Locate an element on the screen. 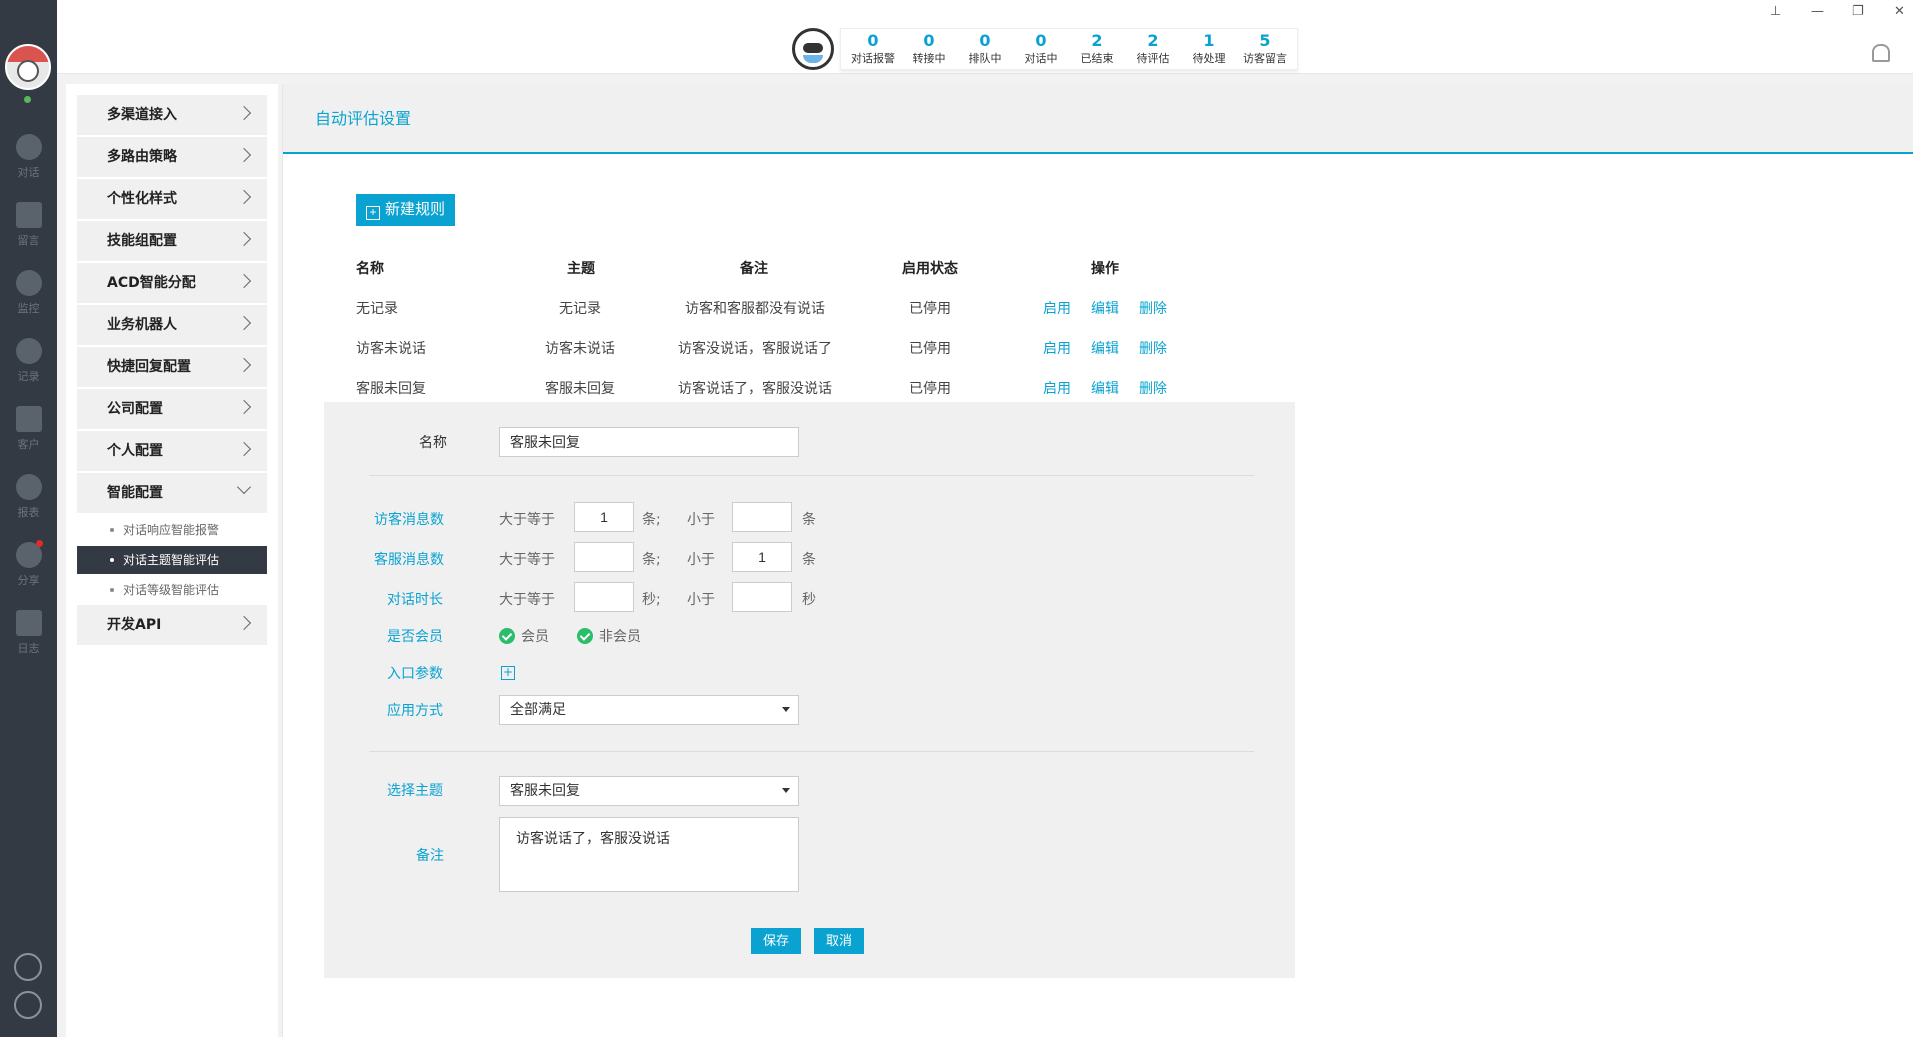 This screenshot has width=1913, height=1037. name-label: 名称 is located at coordinates (433, 443).